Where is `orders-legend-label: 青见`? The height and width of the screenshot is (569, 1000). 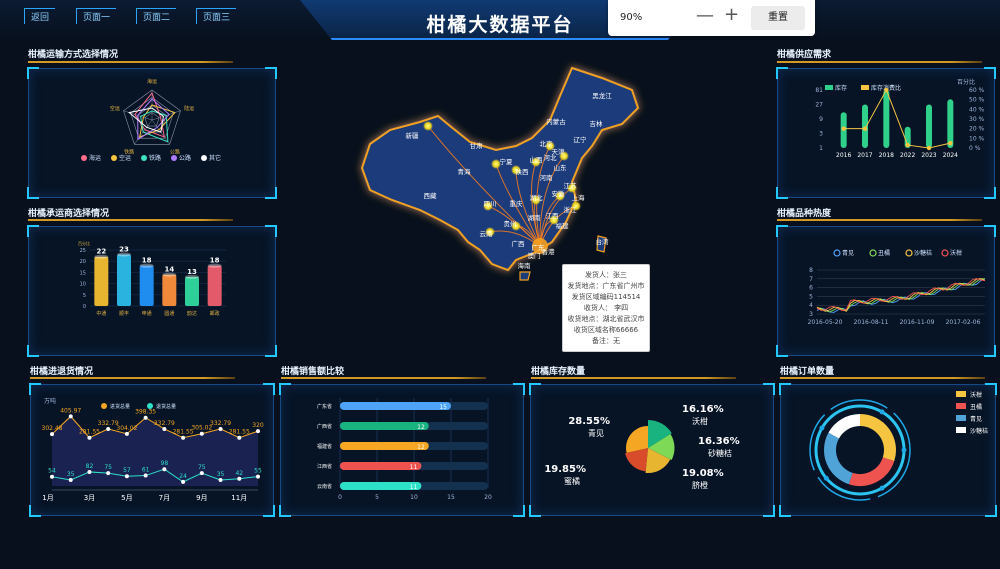
orders-legend-label: 青见 is located at coordinates (976, 419).